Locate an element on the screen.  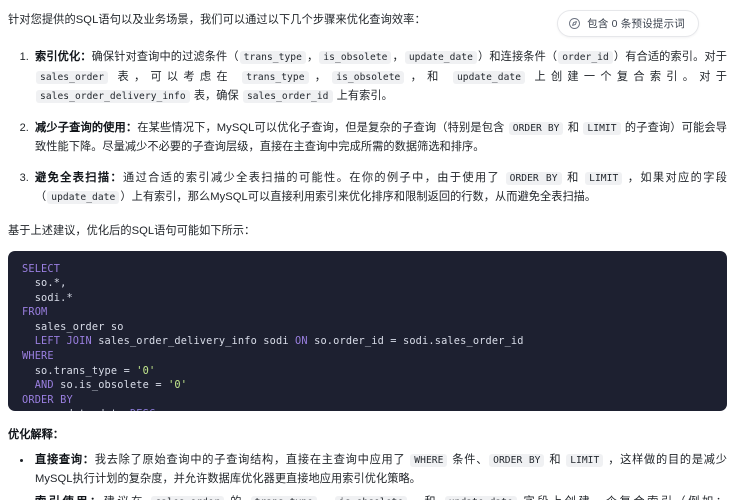
text-run: 我去除了原始查询中的子查询结构，直接在主查询中应用了 is located at coordinates (252, 459).